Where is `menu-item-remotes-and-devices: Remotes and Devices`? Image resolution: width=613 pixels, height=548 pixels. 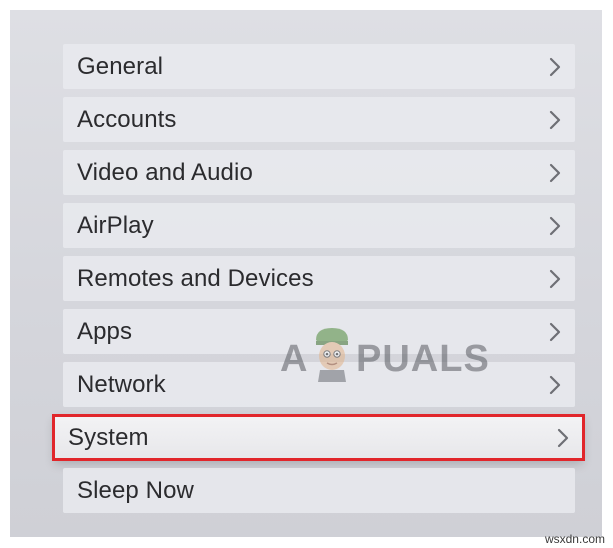
menu-item-remotes-and-devices: Remotes and Devices is located at coordinates (319, 278).